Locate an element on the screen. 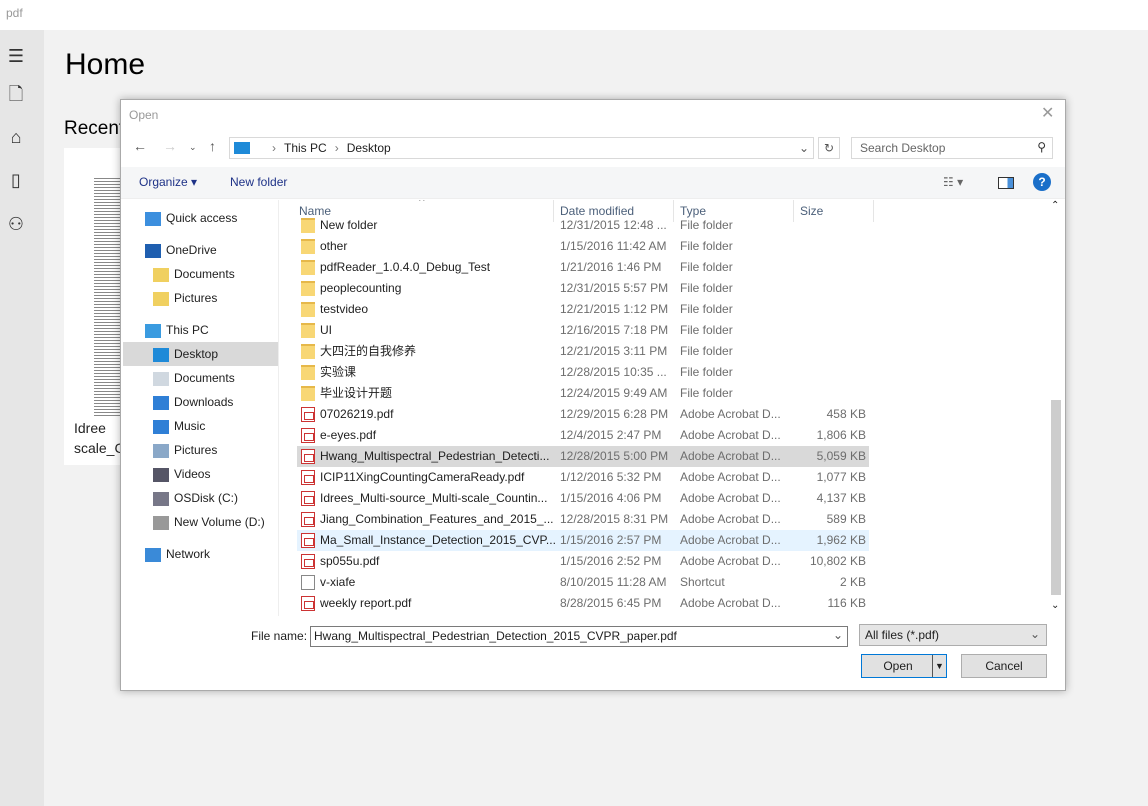 The image size is (1148, 806). sort-ascending-icon: ^ is located at coordinates (422, 204).